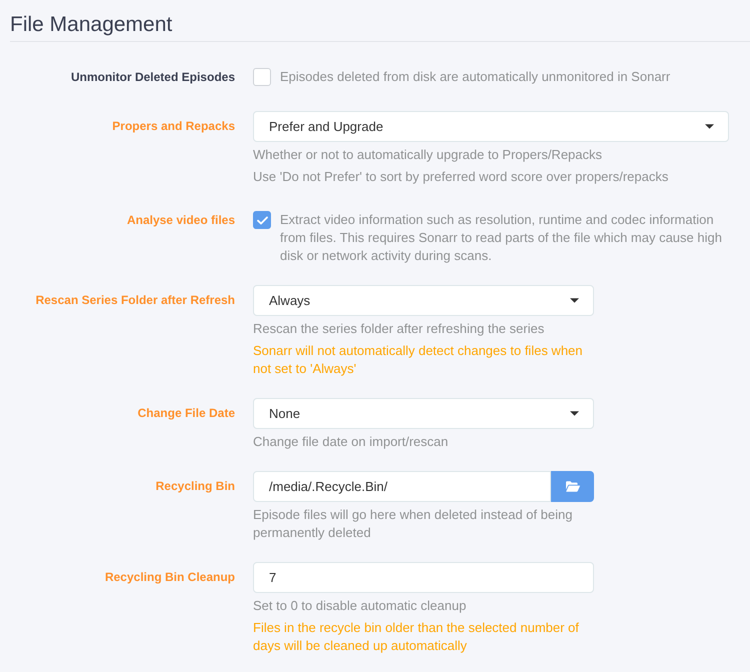  Describe the element at coordinates (501, 238) in the screenshot. I see `checkbox-description: Extract video information such as resolution, runtime and codec information from files. This requires Sonarr to read parts of the file which may cause high disk or network activity during scans.` at that location.